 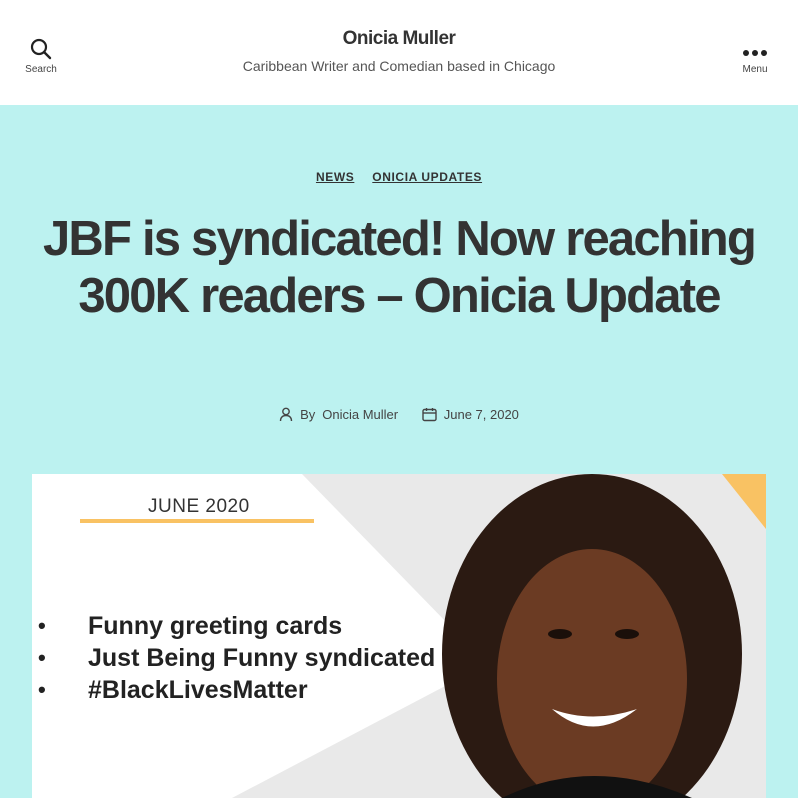 What do you see at coordinates (197, 521) in the screenshot?
I see `image-accent-line` at bounding box center [197, 521].